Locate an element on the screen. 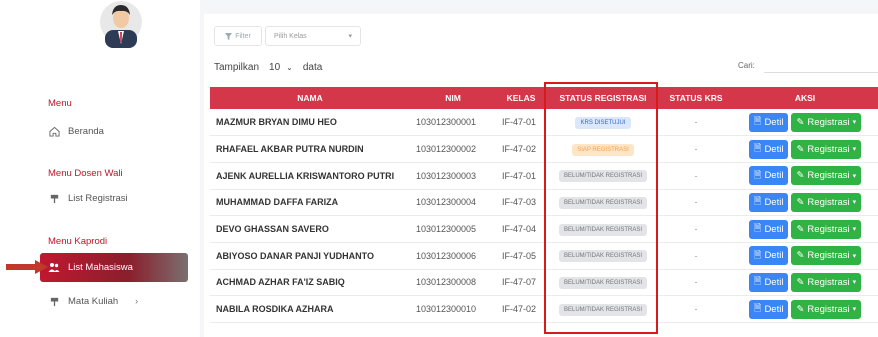 The image size is (878, 337). search-input is located at coordinates (821, 65).